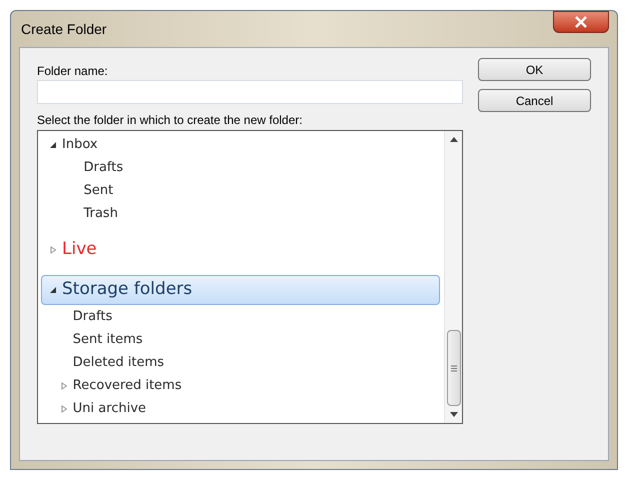  I want to click on folder-name-field, so click(250, 92).